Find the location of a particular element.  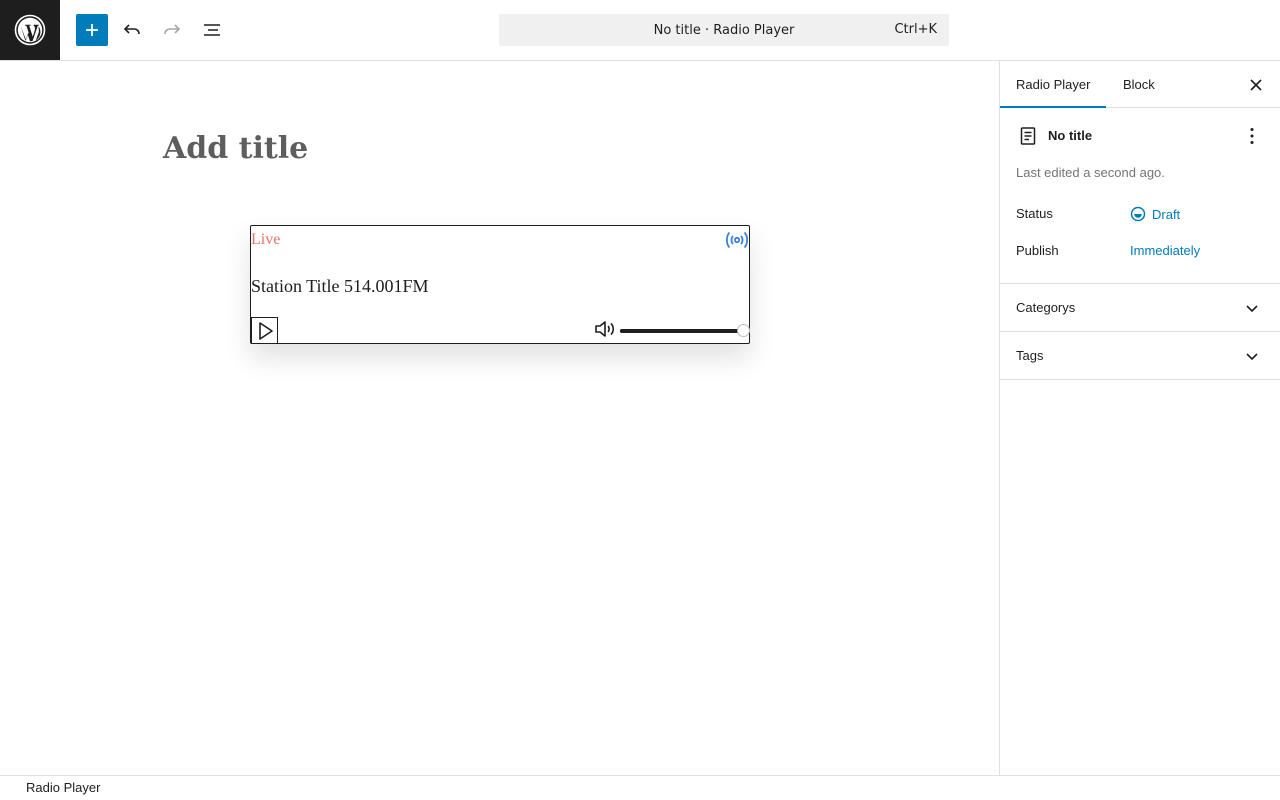

volume-icon is located at coordinates (605, 329).